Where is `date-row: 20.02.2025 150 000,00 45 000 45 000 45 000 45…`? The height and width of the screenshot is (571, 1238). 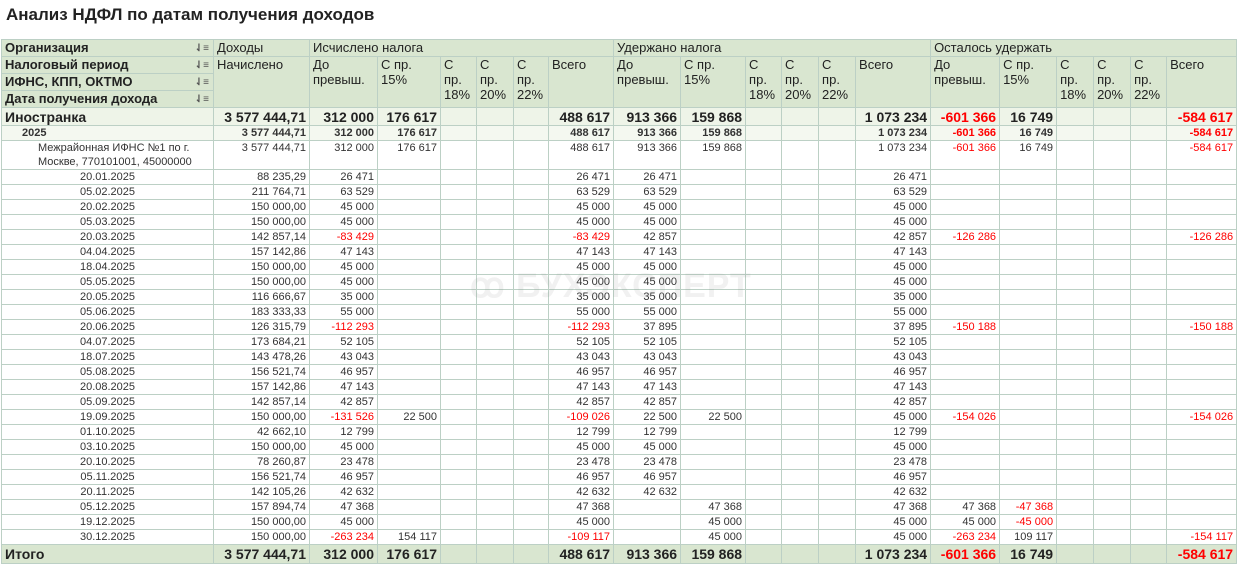 date-row: 20.02.2025 150 000,00 45 000 45 000 45 000 45… is located at coordinates (619, 207).